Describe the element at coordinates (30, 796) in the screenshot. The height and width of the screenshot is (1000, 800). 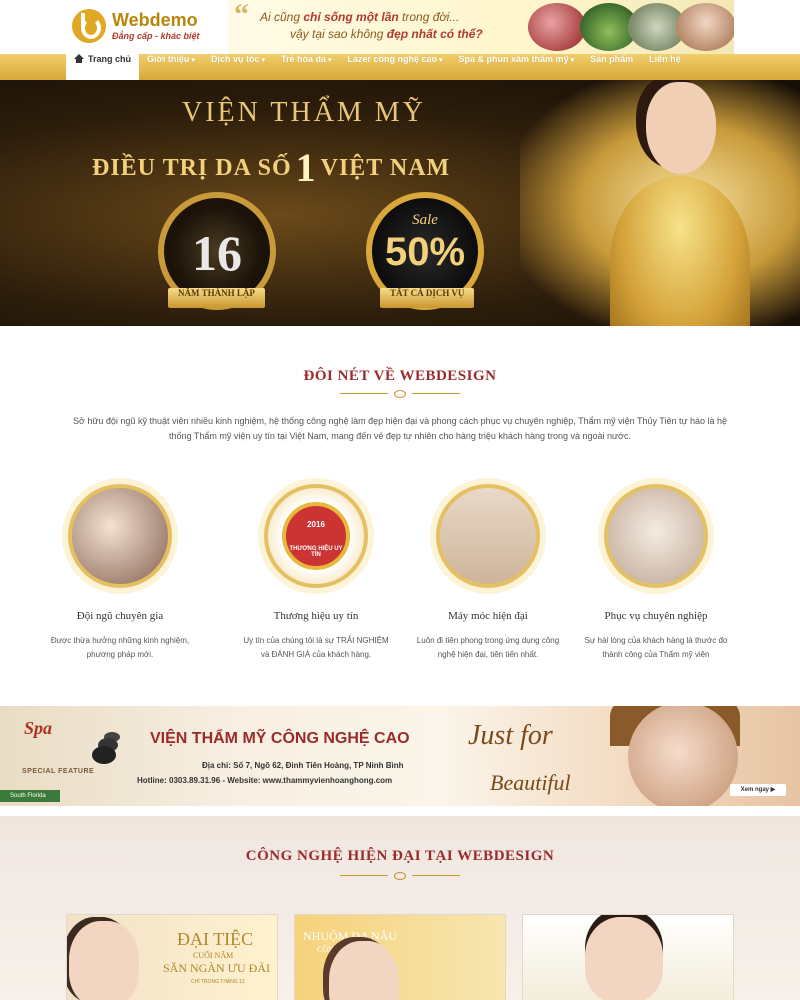
I see `region-label: South Florida` at that location.